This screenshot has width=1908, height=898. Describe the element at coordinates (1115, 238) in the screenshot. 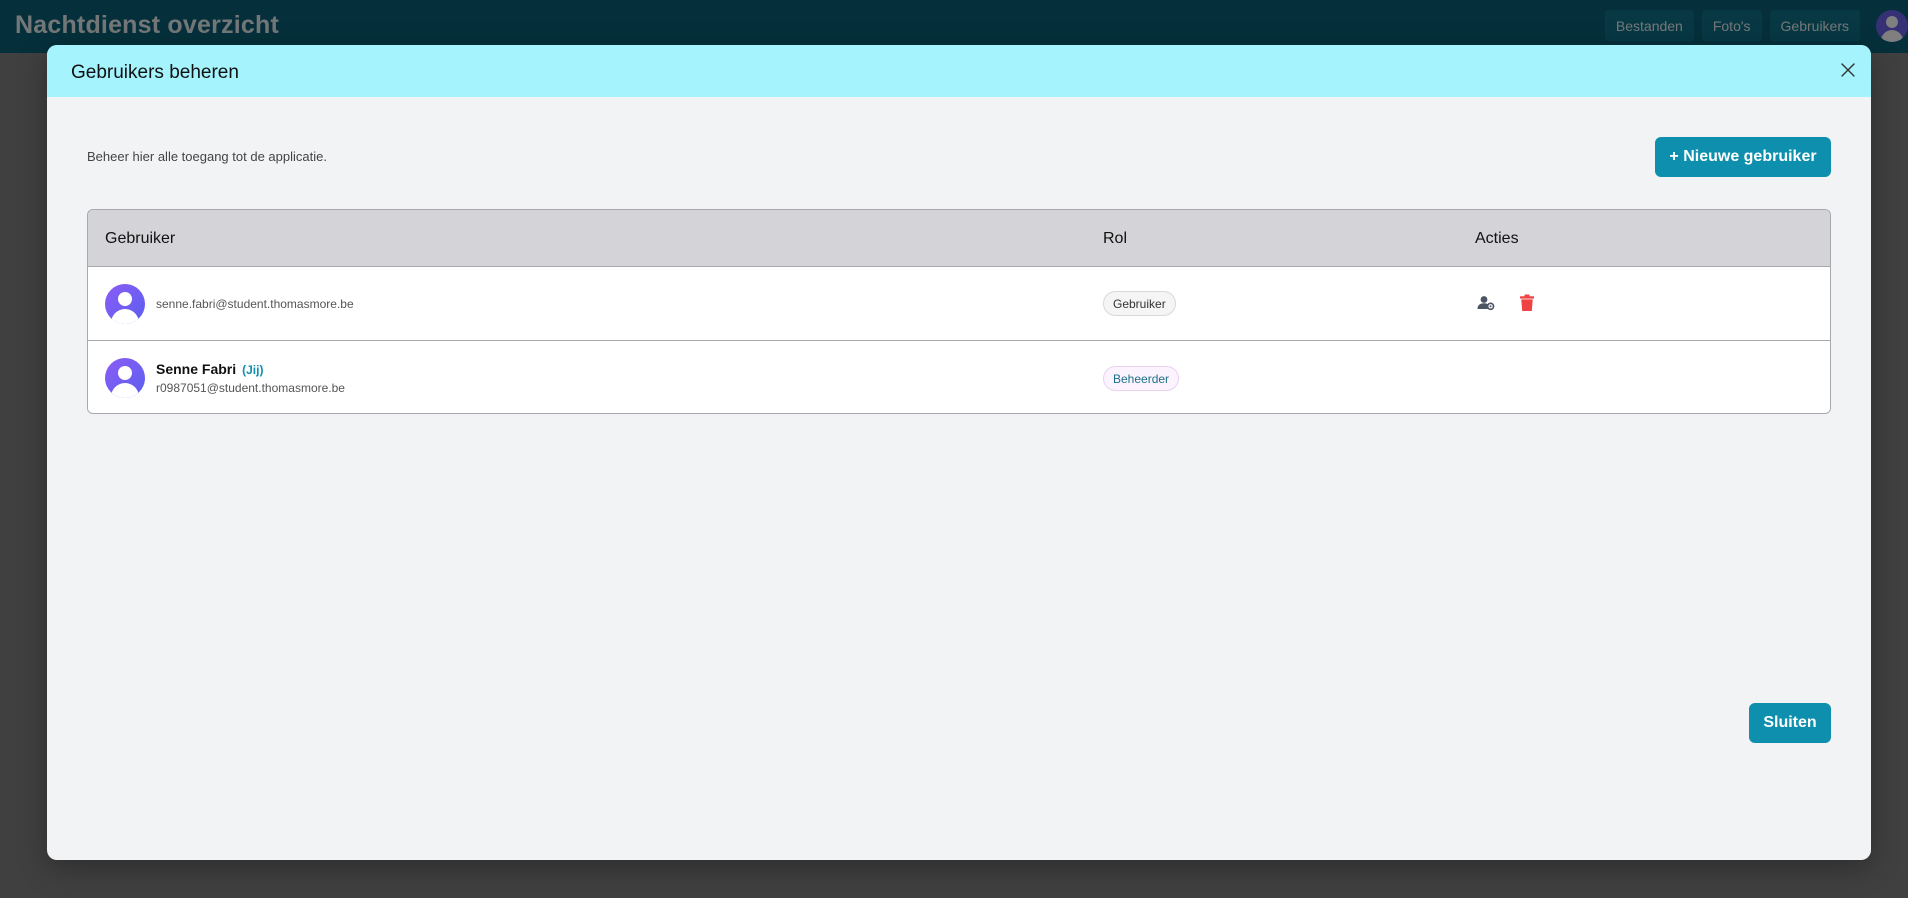

I see `column-header-role: Rol` at that location.